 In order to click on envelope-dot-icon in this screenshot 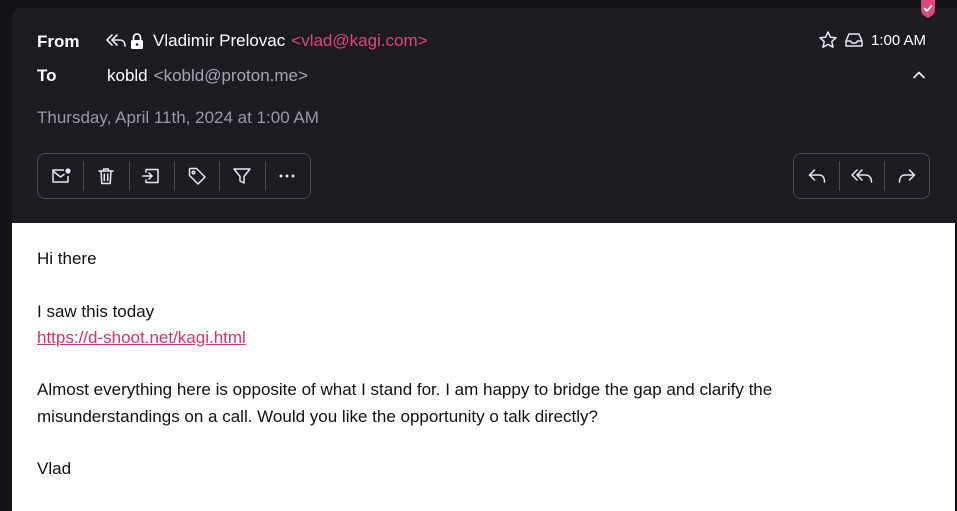, I will do `click(61, 175)`.